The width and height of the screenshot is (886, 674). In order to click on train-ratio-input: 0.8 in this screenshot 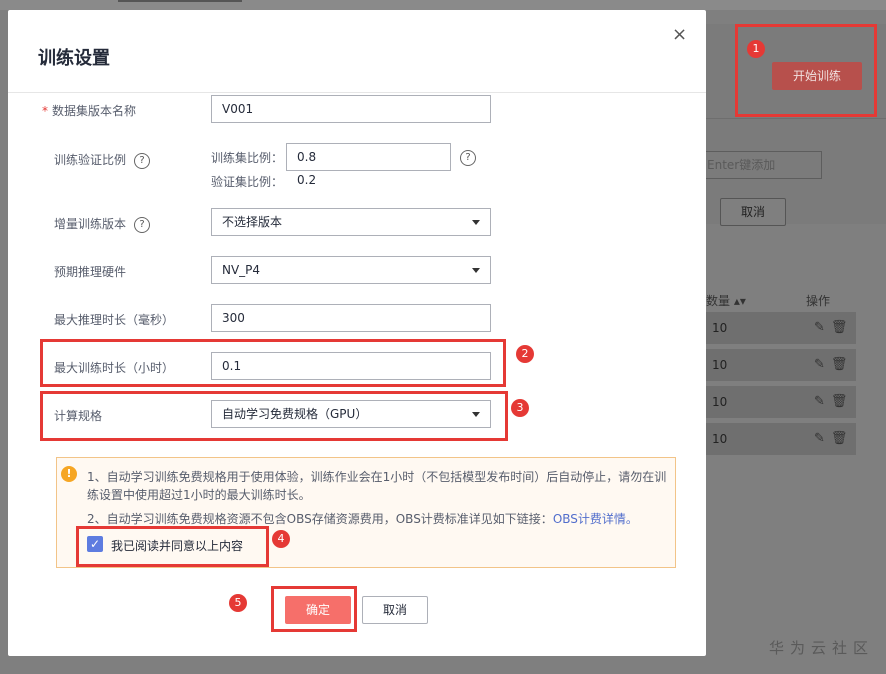, I will do `click(368, 157)`.